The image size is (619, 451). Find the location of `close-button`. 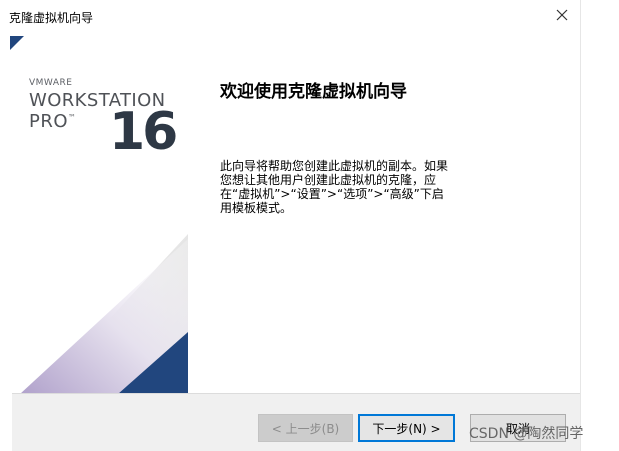

close-button is located at coordinates (562, 15).